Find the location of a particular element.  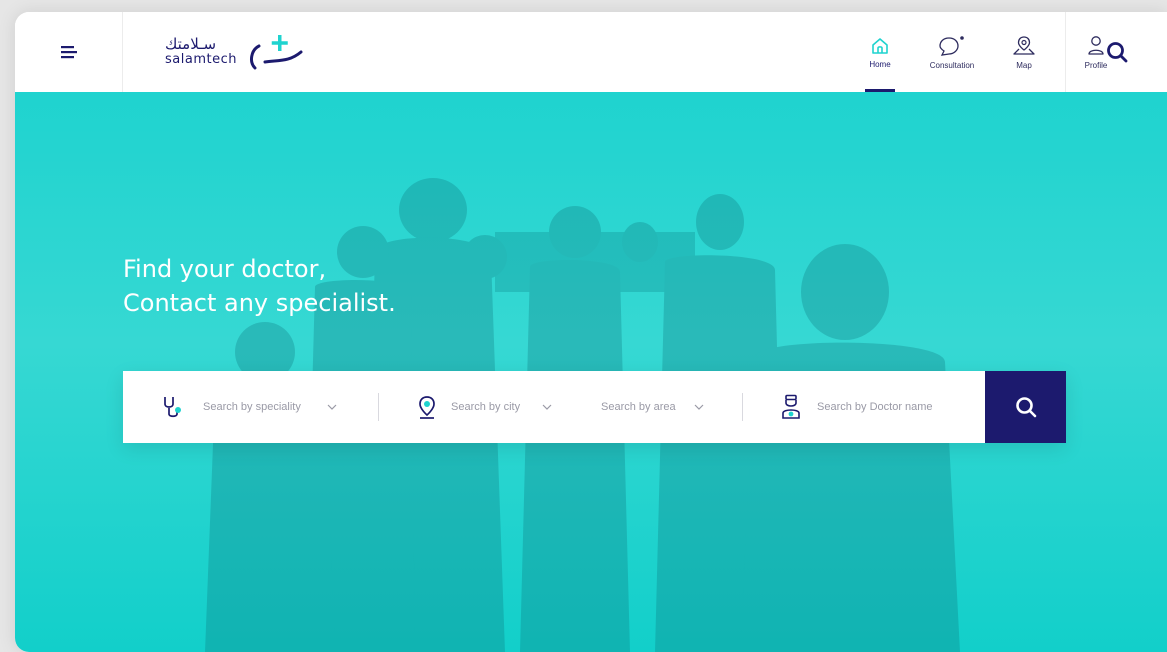

brand-logo: سـلامتك salamtech is located at coordinates (323, 52).